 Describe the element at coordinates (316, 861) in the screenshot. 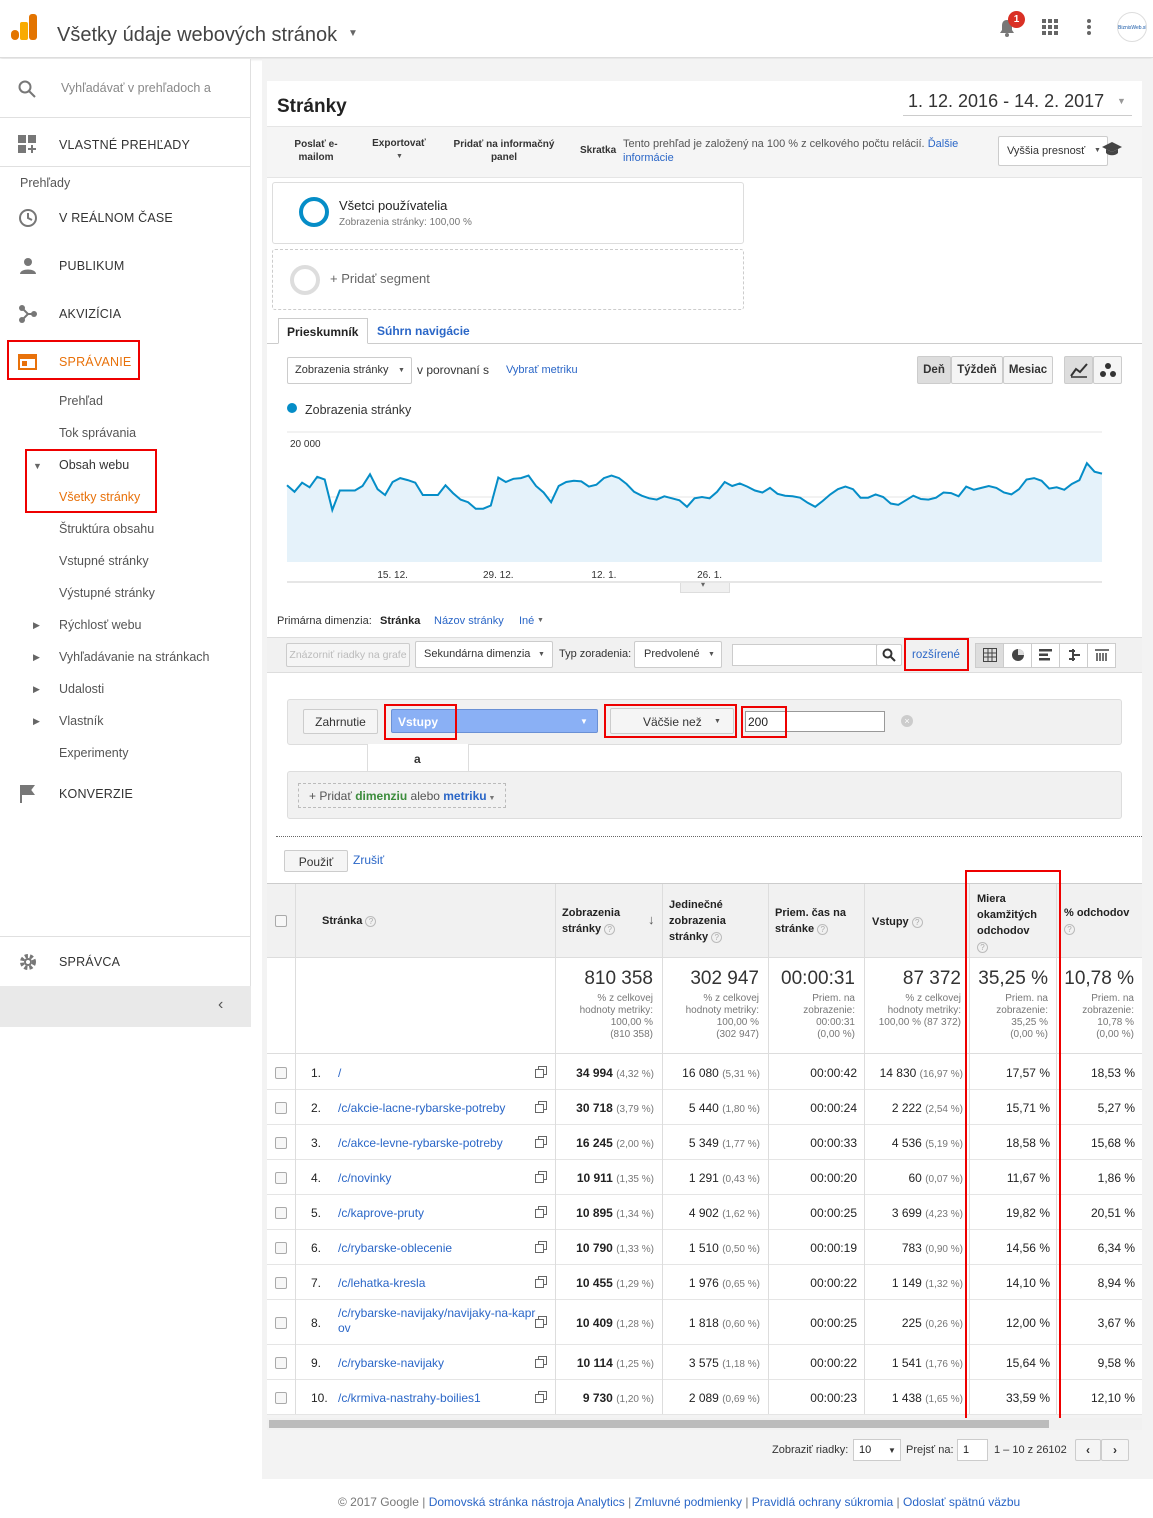

I see `apply-button: Použiť` at that location.